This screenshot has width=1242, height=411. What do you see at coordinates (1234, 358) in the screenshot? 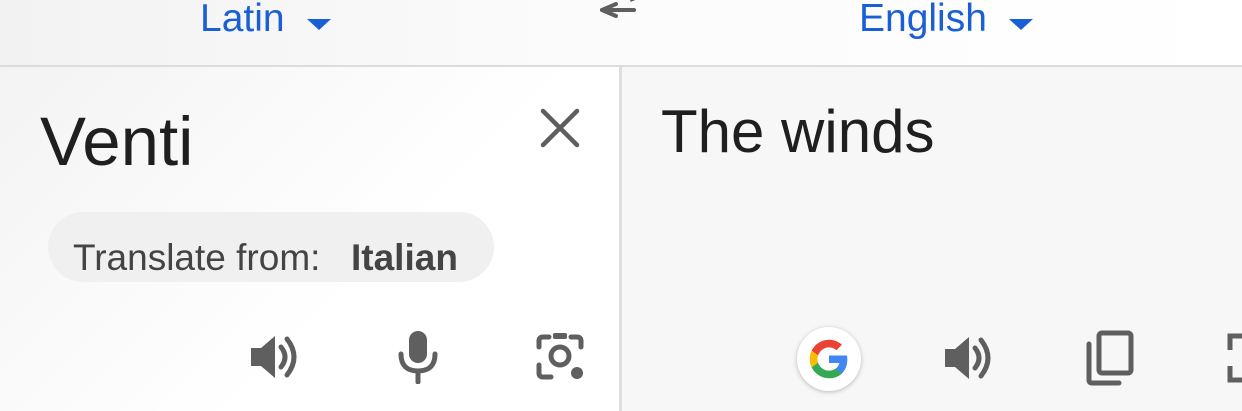
I see `expand-icon` at bounding box center [1234, 358].